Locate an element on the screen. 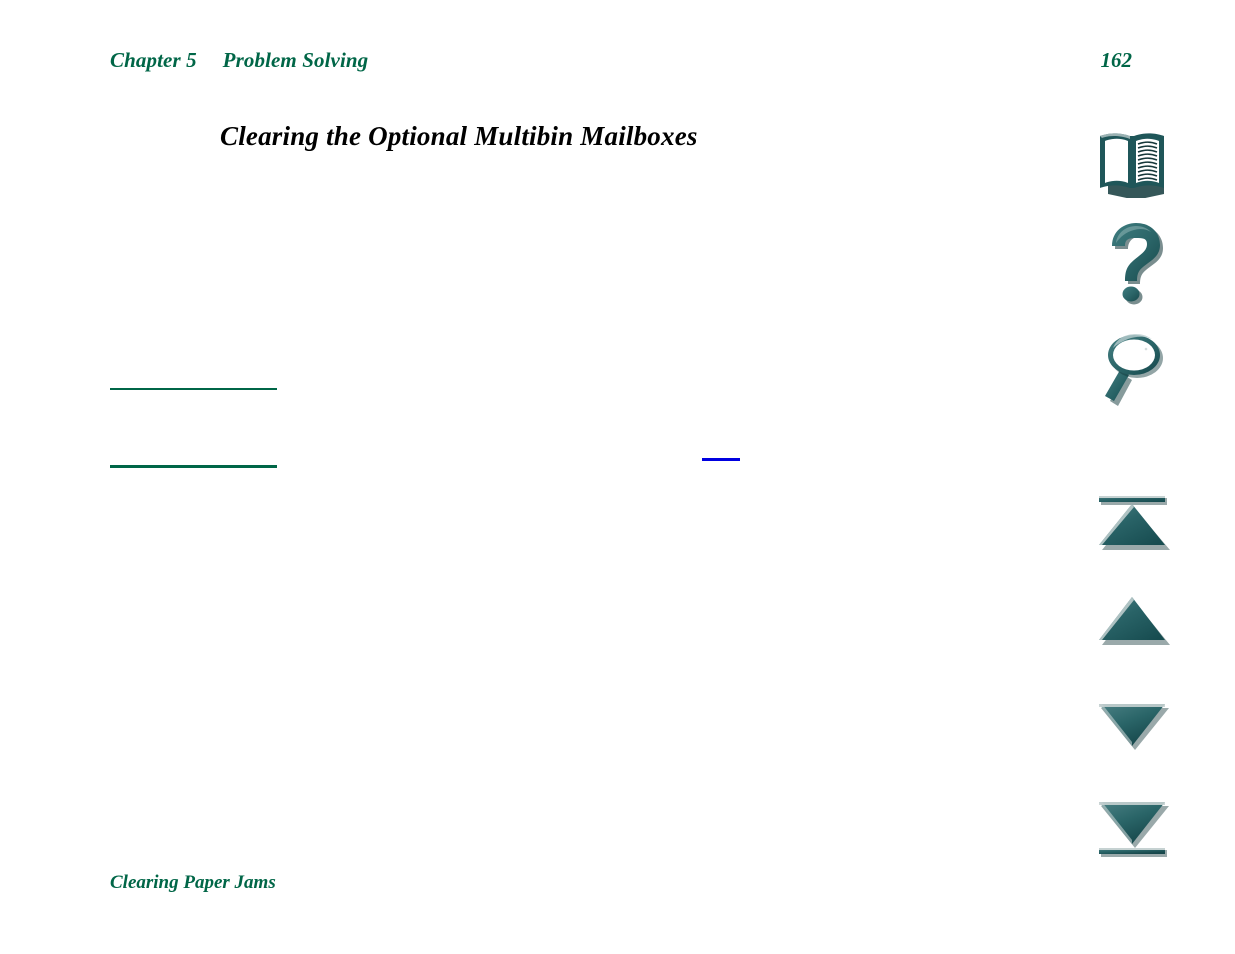 The height and width of the screenshot is (954, 1235). nav-search-button is located at coordinates (1132, 366).